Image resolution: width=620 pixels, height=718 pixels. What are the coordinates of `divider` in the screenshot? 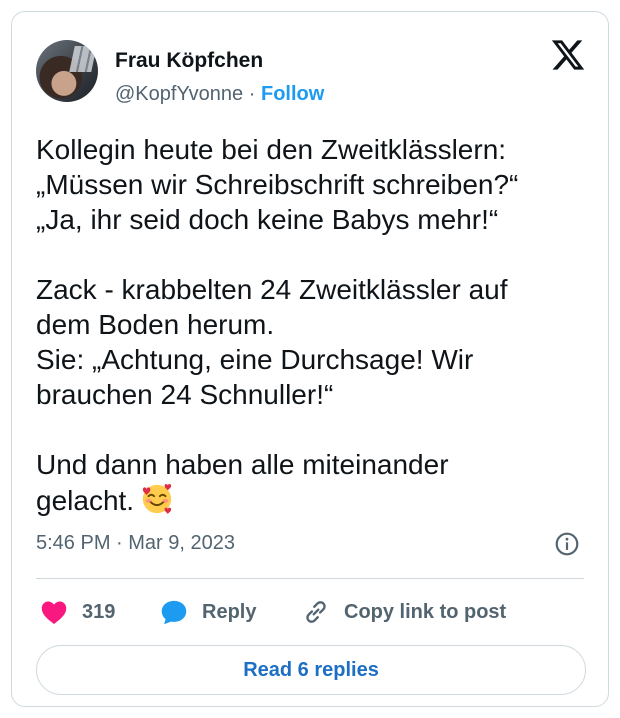 It's located at (310, 578).